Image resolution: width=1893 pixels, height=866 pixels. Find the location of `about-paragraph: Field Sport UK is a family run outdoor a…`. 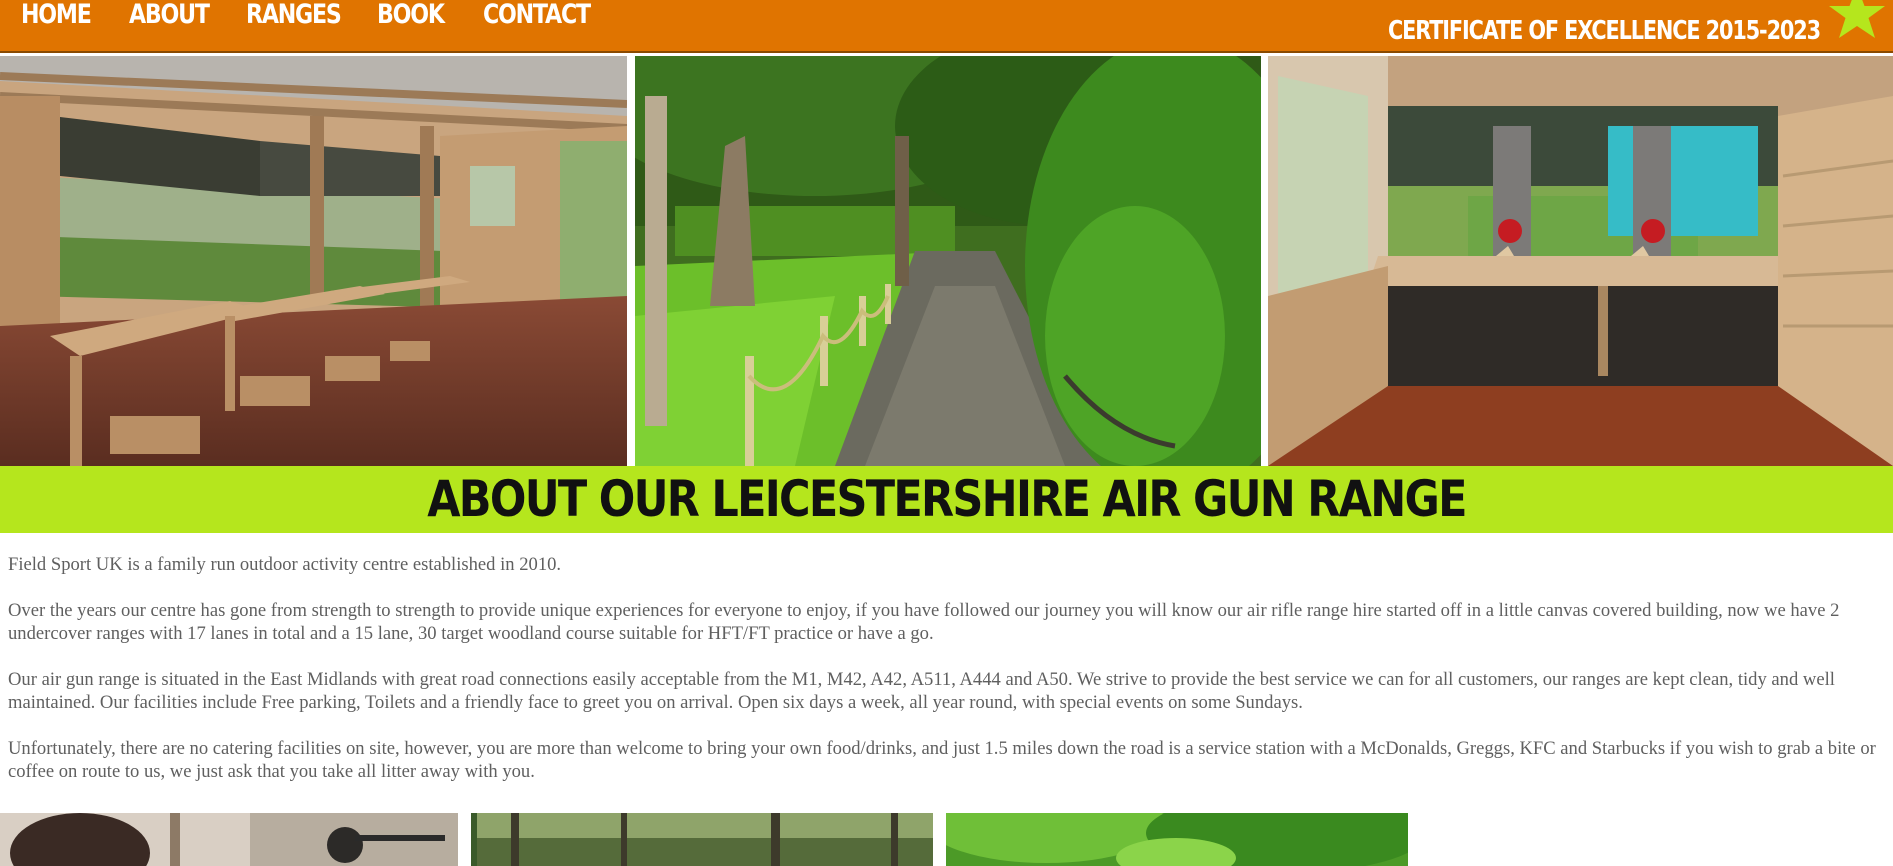

about-paragraph: Field Sport UK is a family run outdoor a… is located at coordinates (285, 564).